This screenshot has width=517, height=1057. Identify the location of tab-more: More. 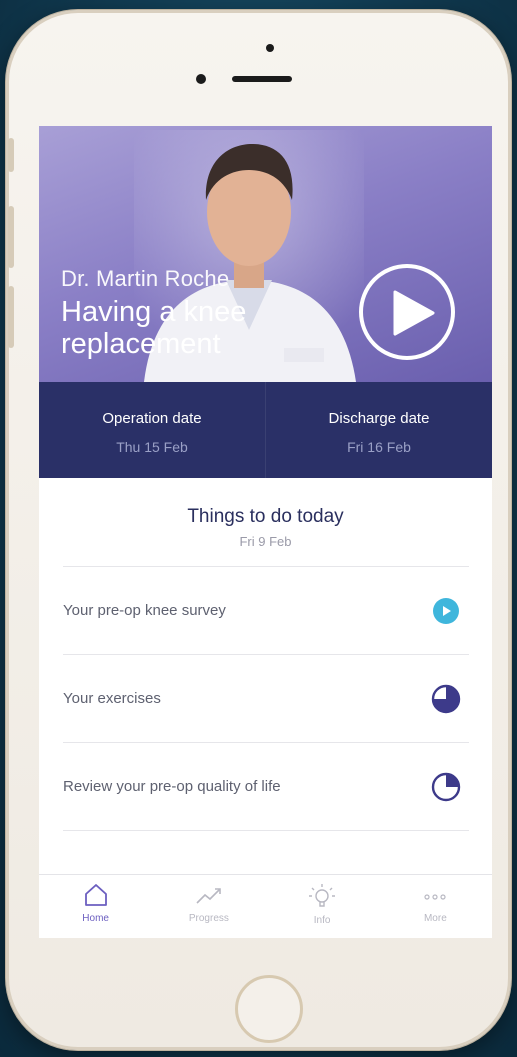
(435, 906).